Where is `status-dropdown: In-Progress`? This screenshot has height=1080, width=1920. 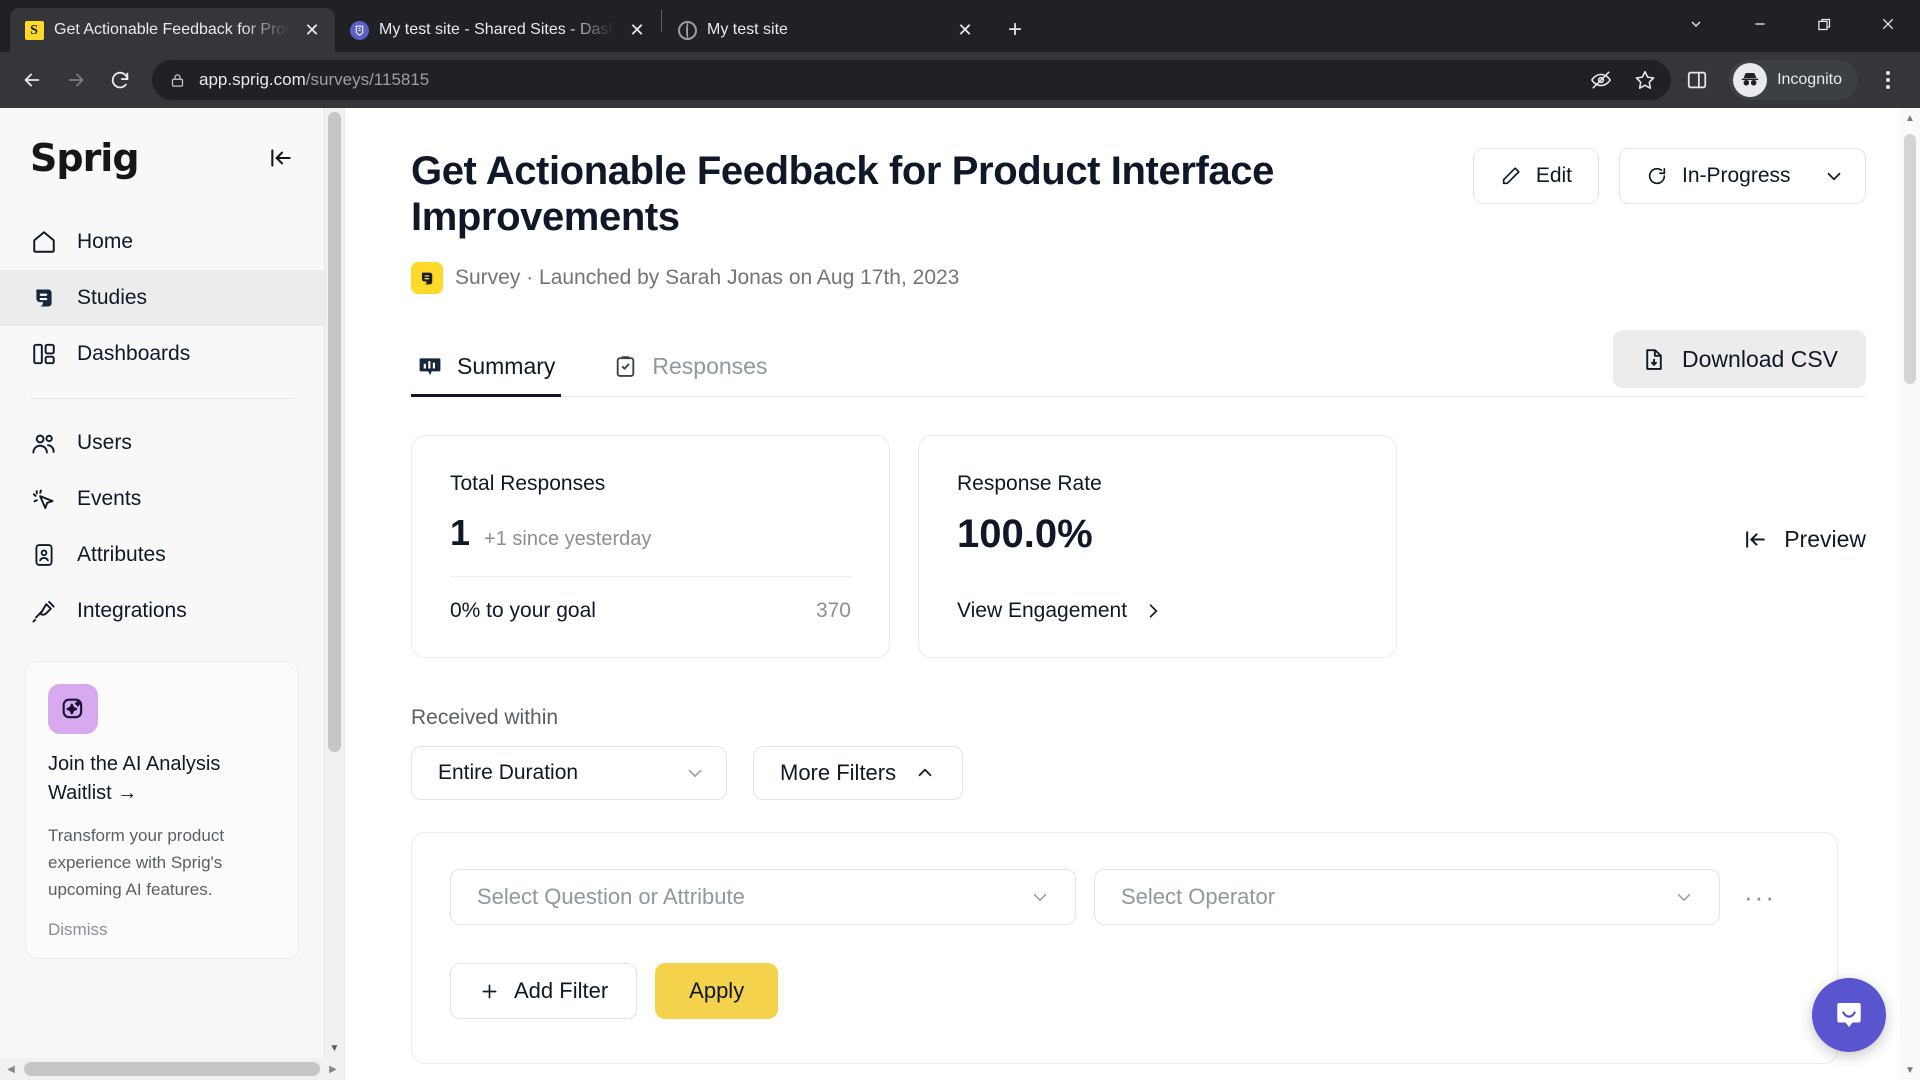
status-dropdown: In-Progress is located at coordinates (1742, 176).